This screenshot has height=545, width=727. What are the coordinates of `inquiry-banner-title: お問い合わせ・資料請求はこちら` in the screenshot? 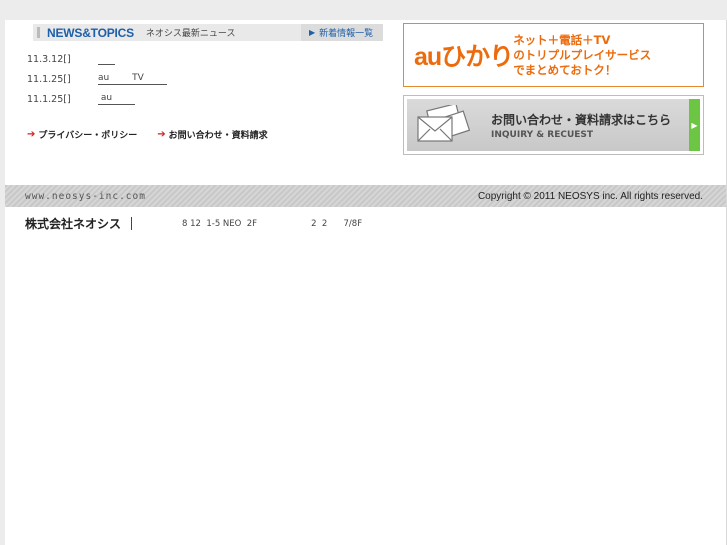 It's located at (581, 119).